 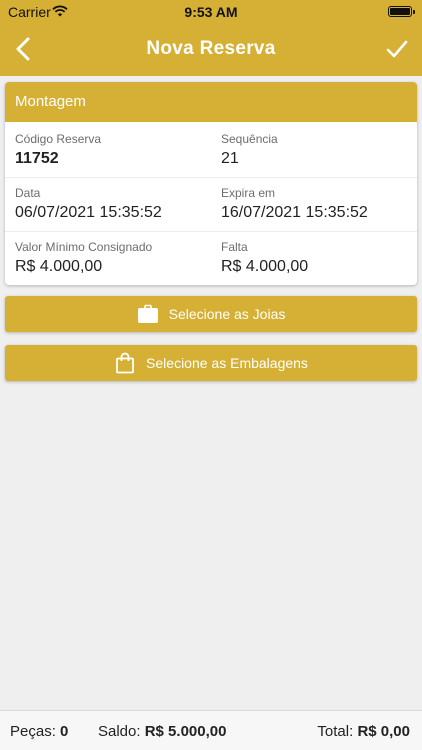 I want to click on pecas-label: Peças:, so click(x=33, y=731).